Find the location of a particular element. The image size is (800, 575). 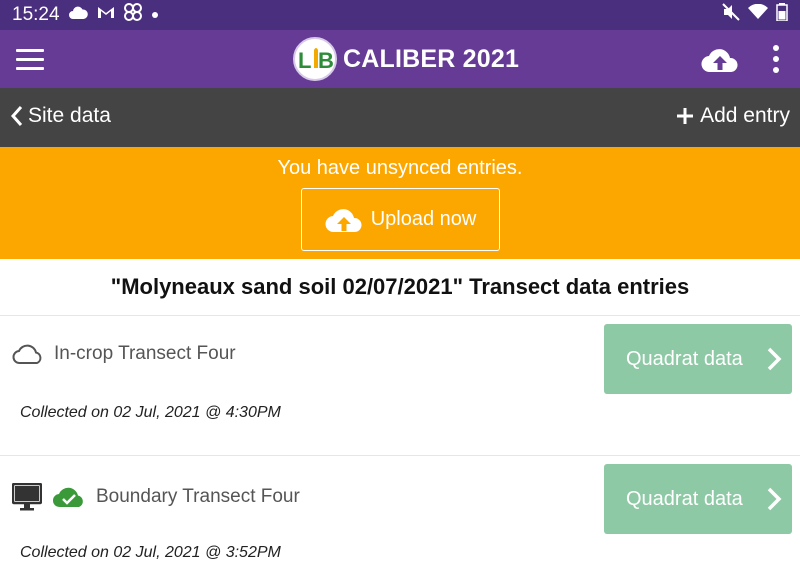

add-entry-button: Add entry is located at coordinates (733, 116).